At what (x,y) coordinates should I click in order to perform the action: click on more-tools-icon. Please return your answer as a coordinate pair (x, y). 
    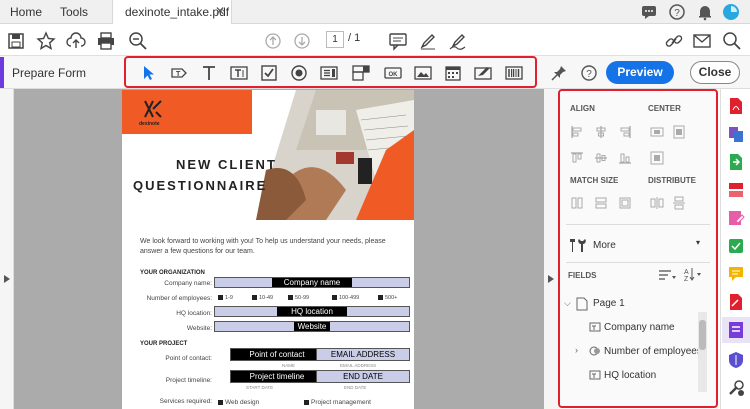
    Looking at the image, I should click on (736, 388).